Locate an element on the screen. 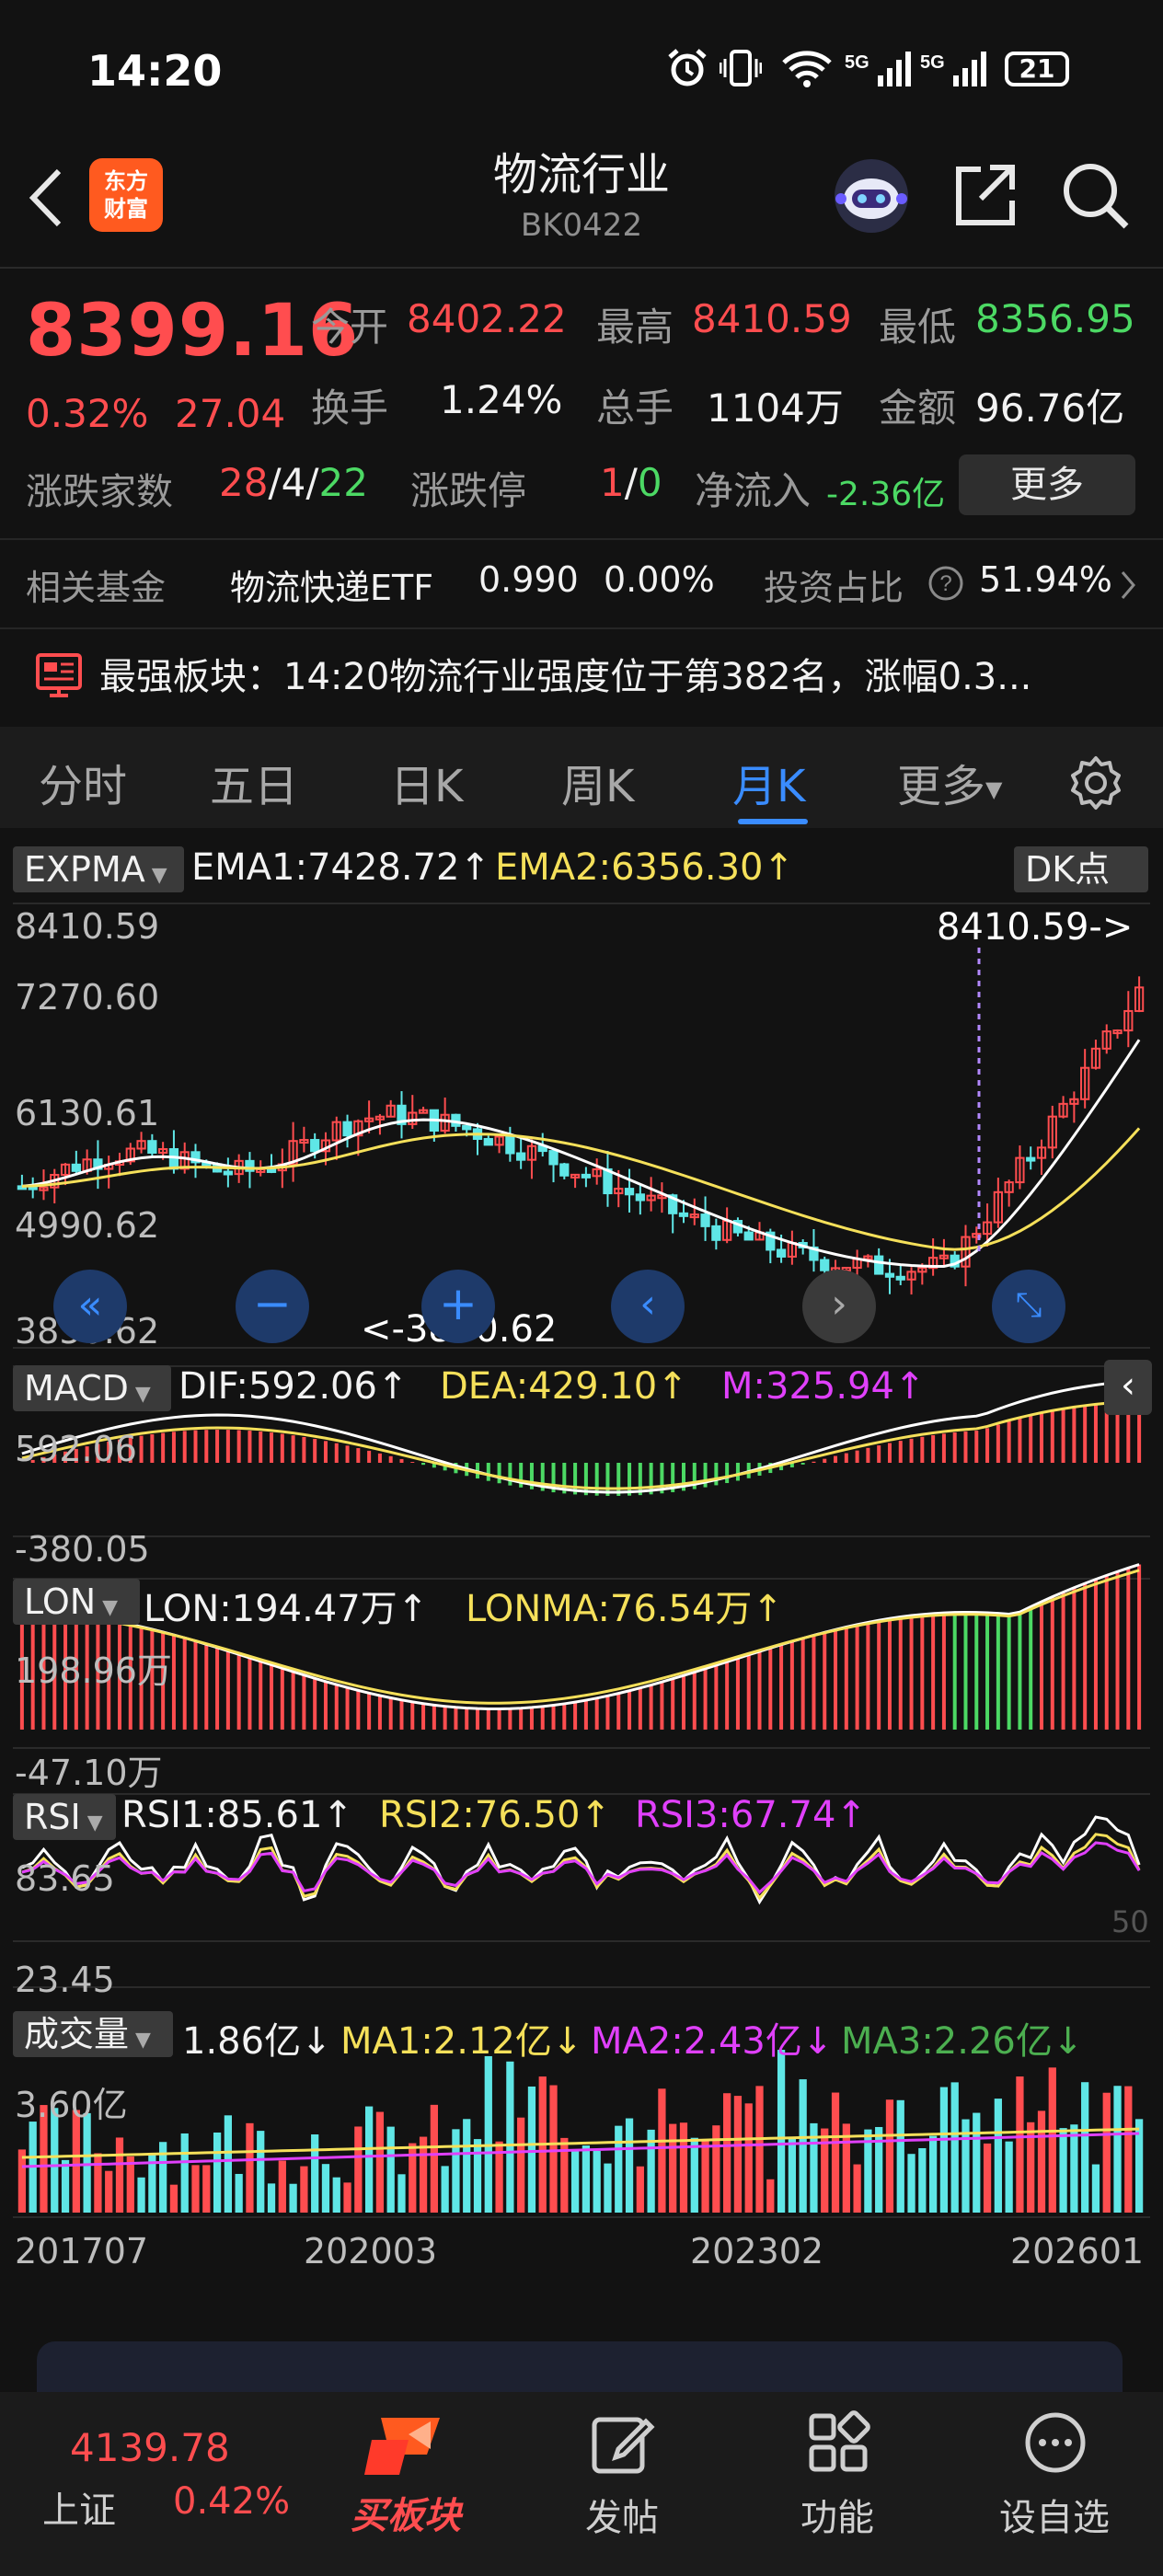  tab-daily-k: 日K is located at coordinates (427, 782).